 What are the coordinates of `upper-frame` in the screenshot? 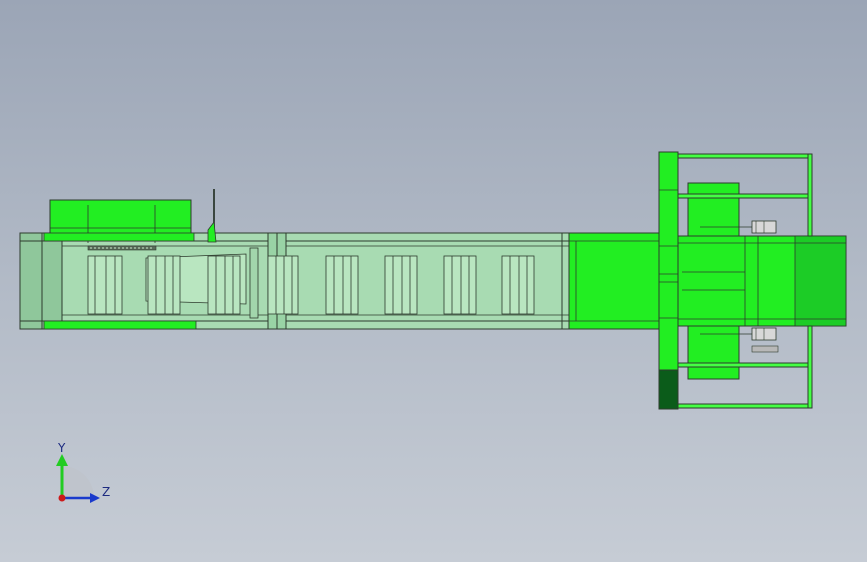 It's located at (745, 195).